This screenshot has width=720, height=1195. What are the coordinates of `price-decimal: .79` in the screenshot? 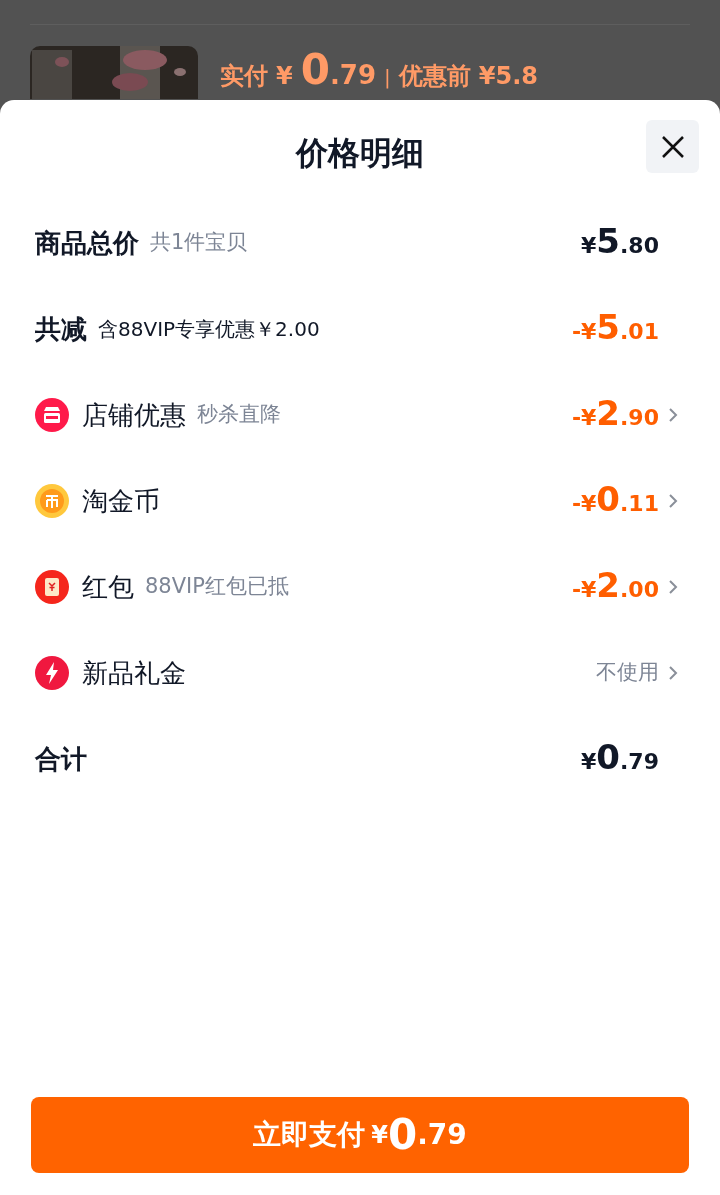 It's located at (352, 75).